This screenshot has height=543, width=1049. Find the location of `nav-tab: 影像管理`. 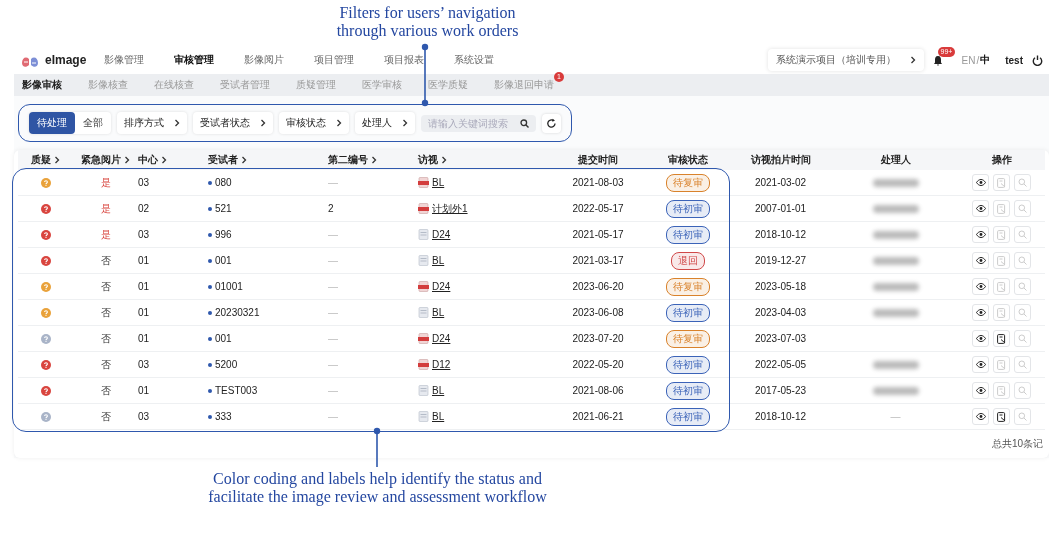

nav-tab: 影像管理 is located at coordinates (124, 60).